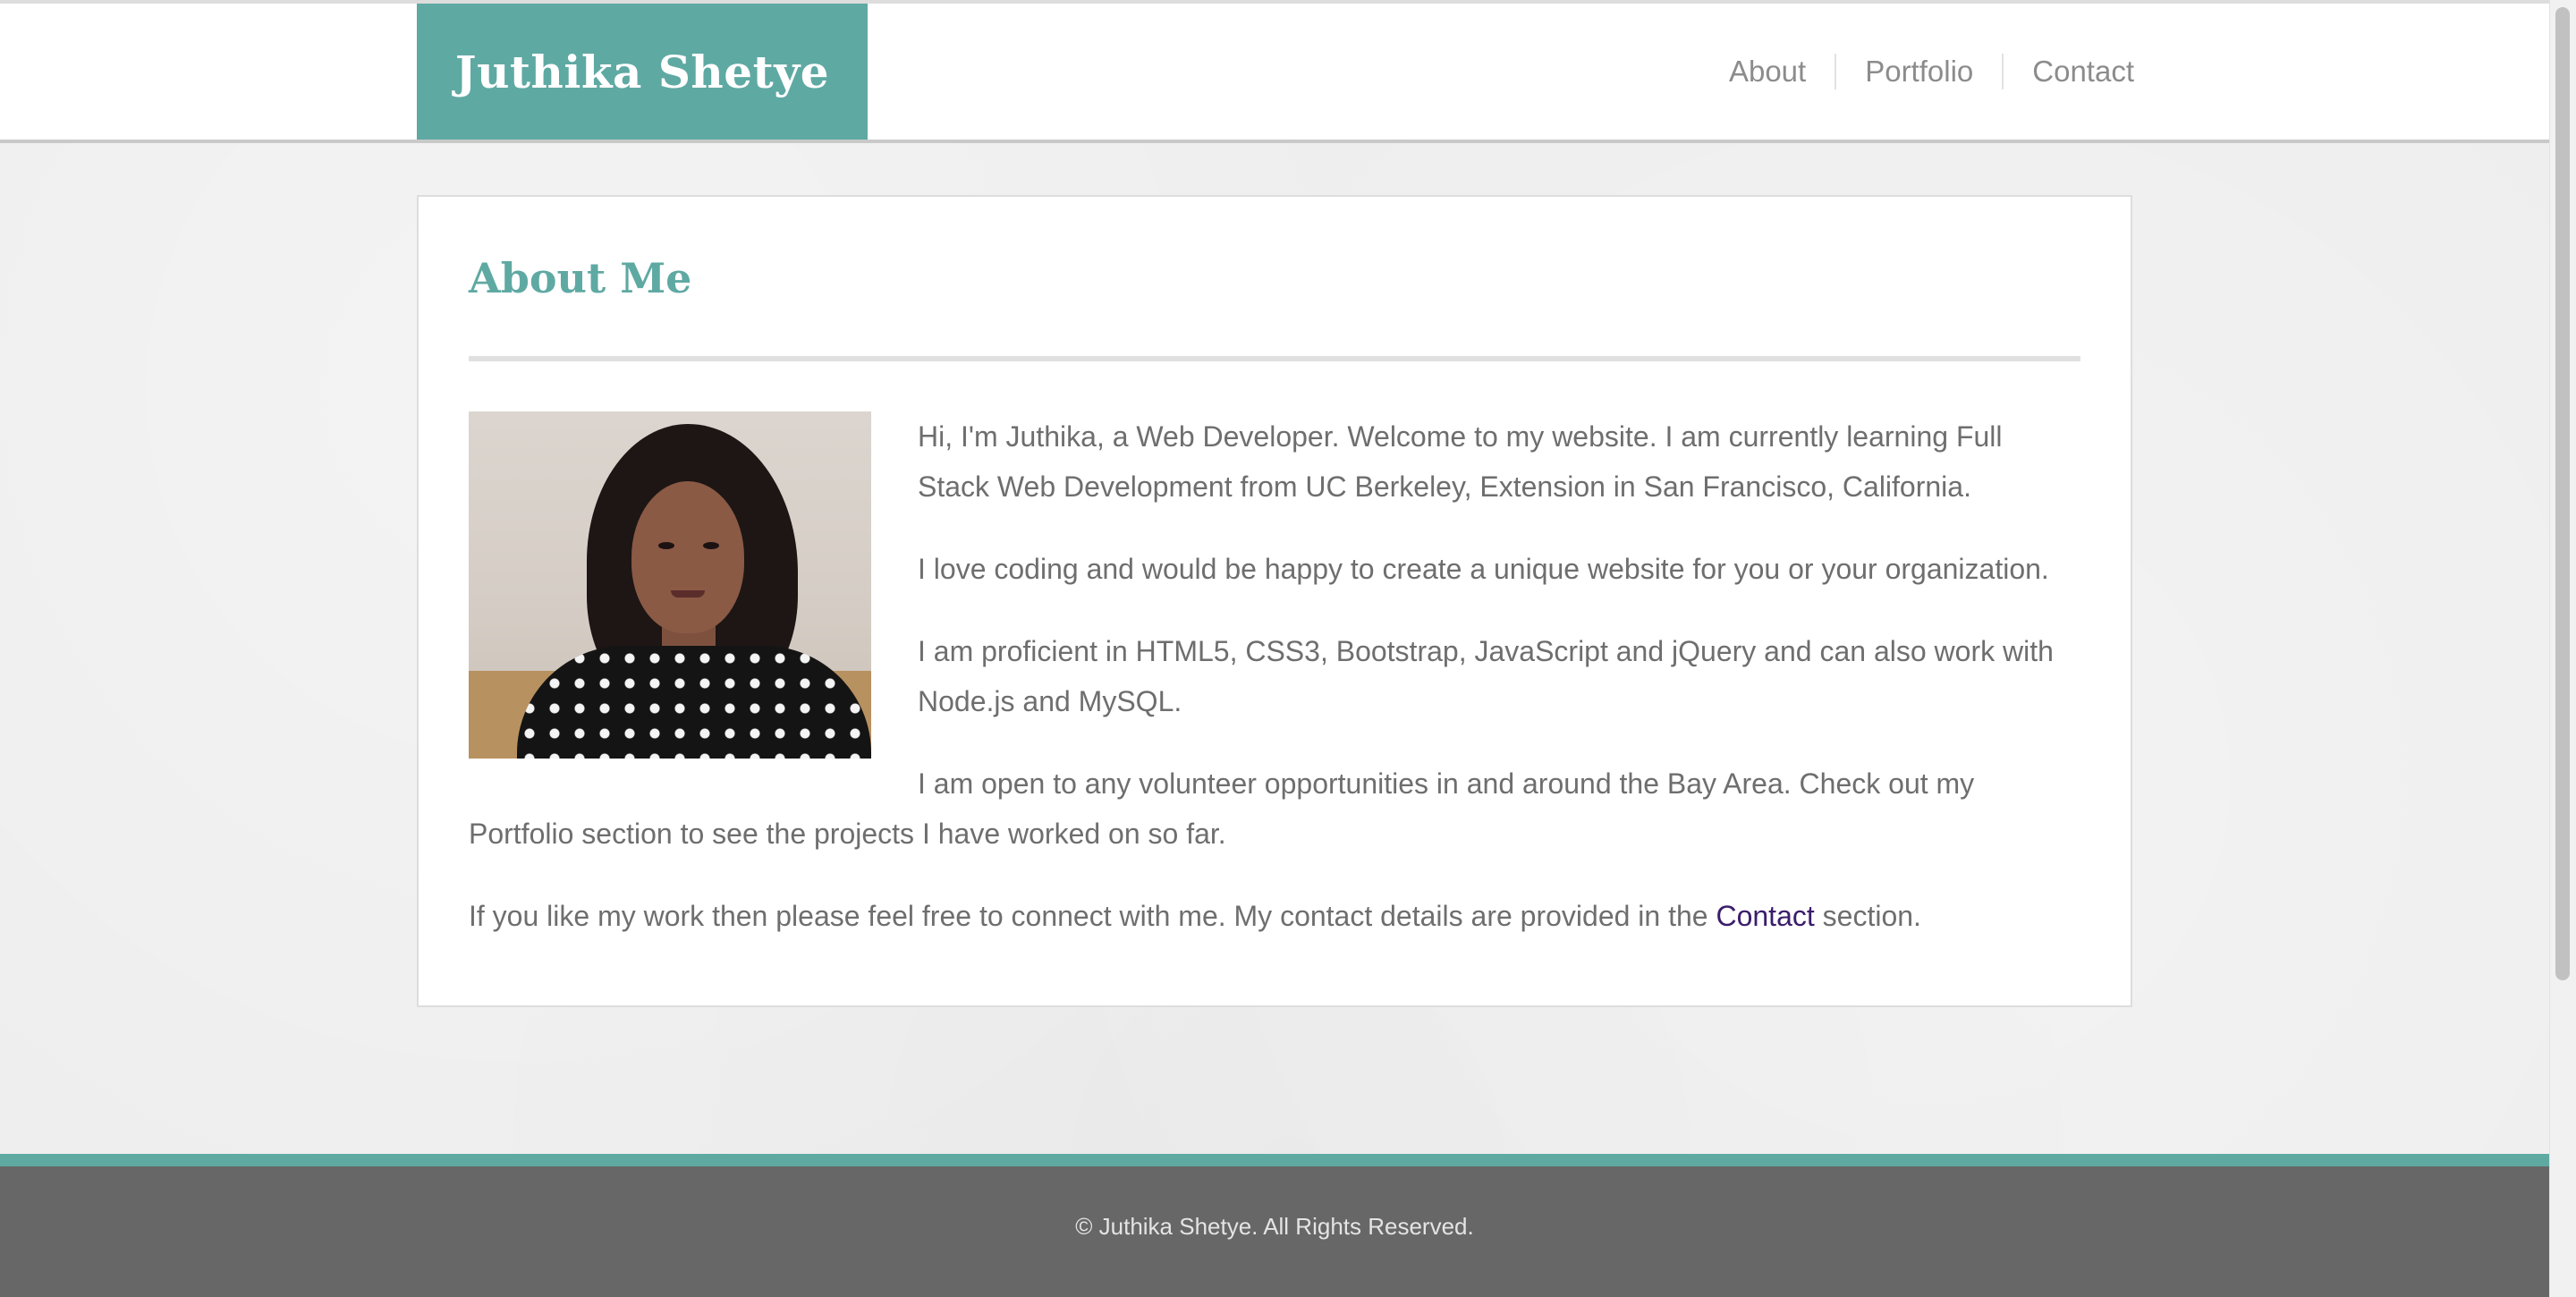 This screenshot has height=1297, width=2576. What do you see at coordinates (642, 72) in the screenshot?
I see `site-brand: Juthika Shetye` at bounding box center [642, 72].